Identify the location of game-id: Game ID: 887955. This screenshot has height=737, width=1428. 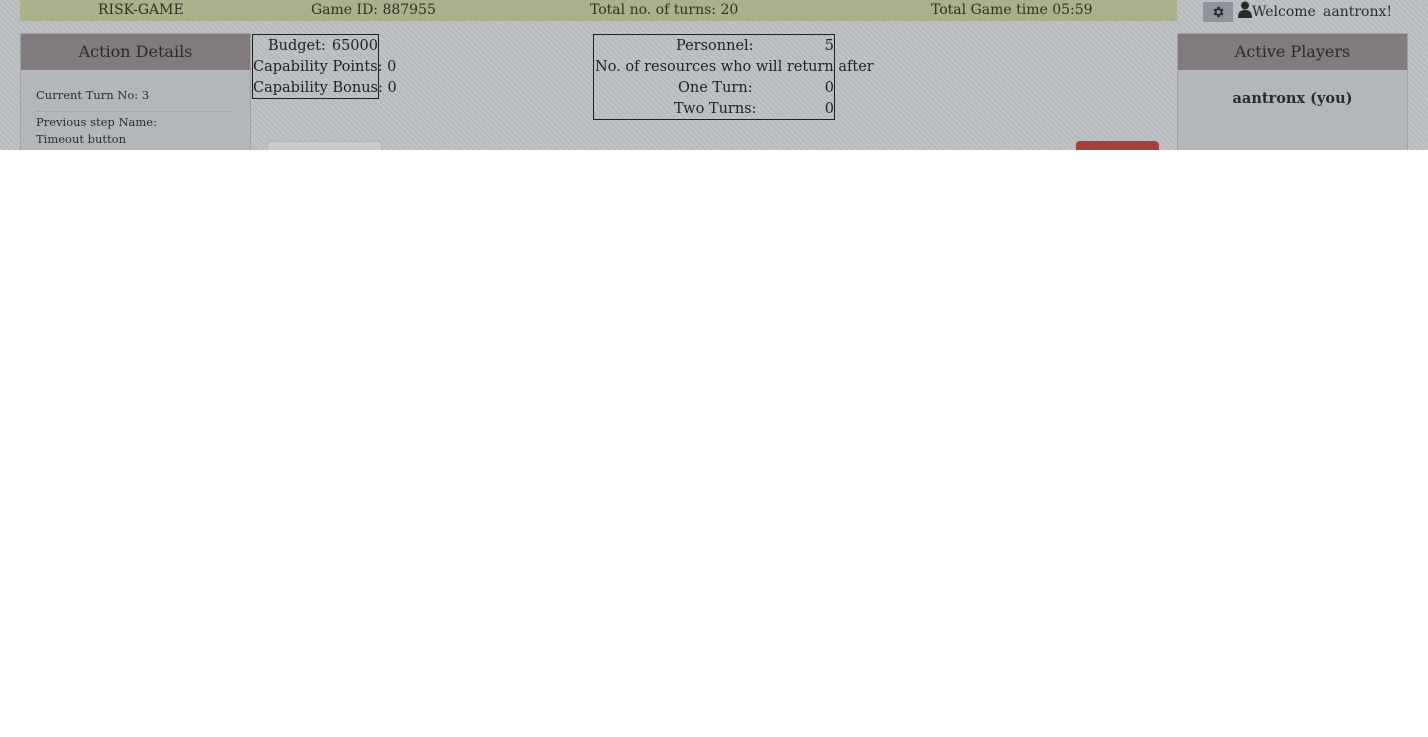
(373, 10).